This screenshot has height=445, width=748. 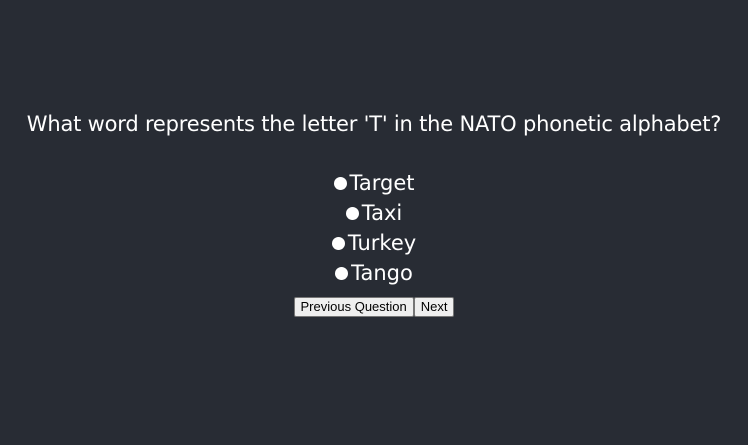 I want to click on option-tango: Tango, so click(x=374, y=273).